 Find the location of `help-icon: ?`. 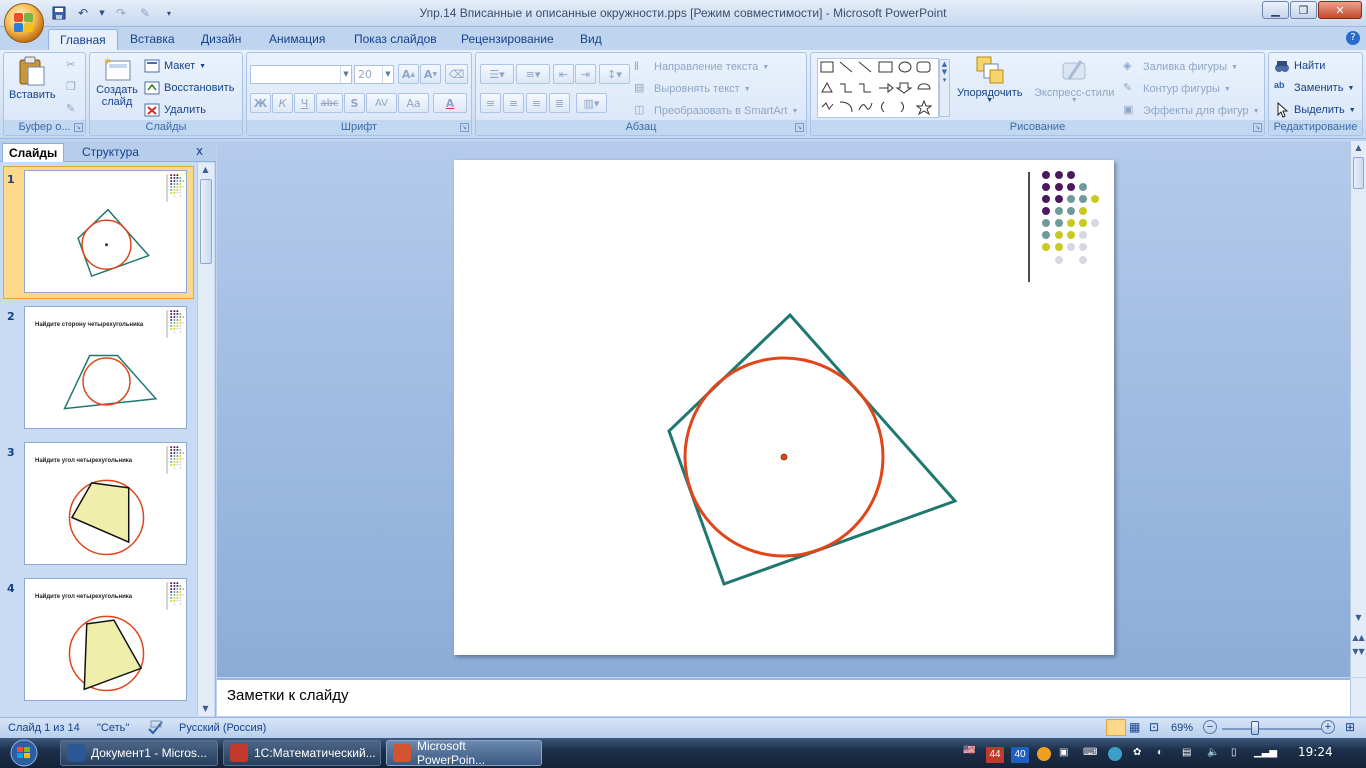

help-icon: ? is located at coordinates (1353, 38).